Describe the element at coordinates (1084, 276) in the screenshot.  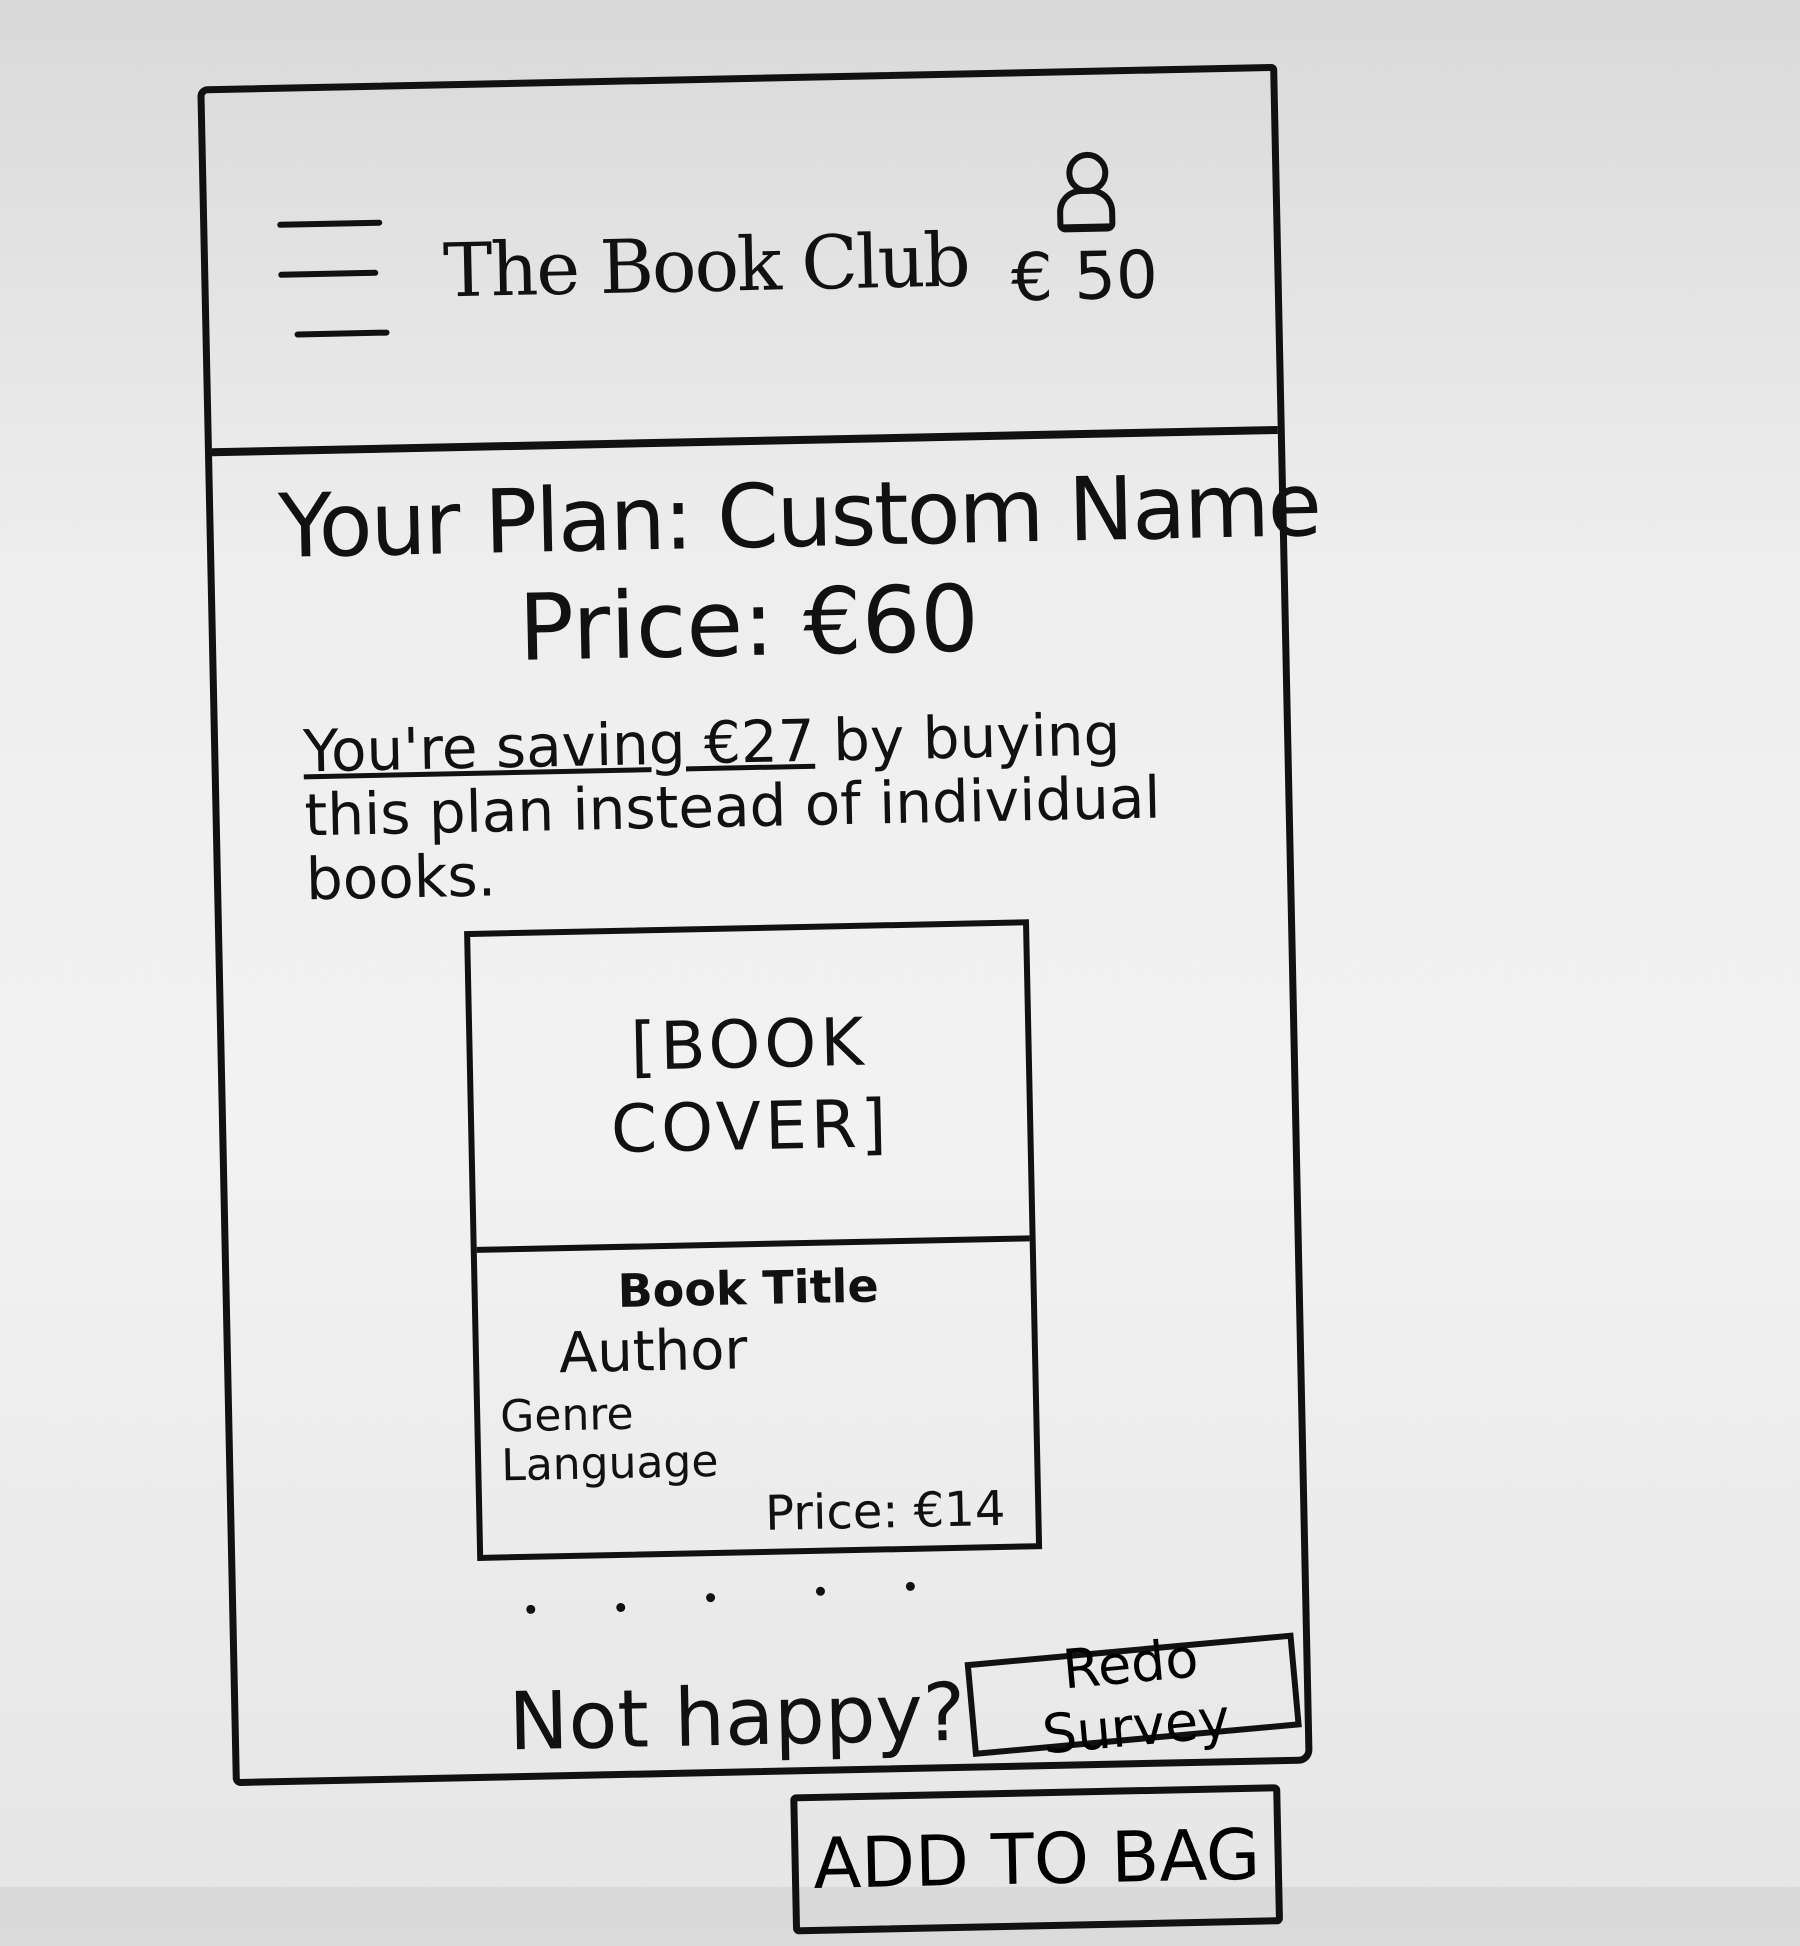
I see `account-balance: € 50` at that location.